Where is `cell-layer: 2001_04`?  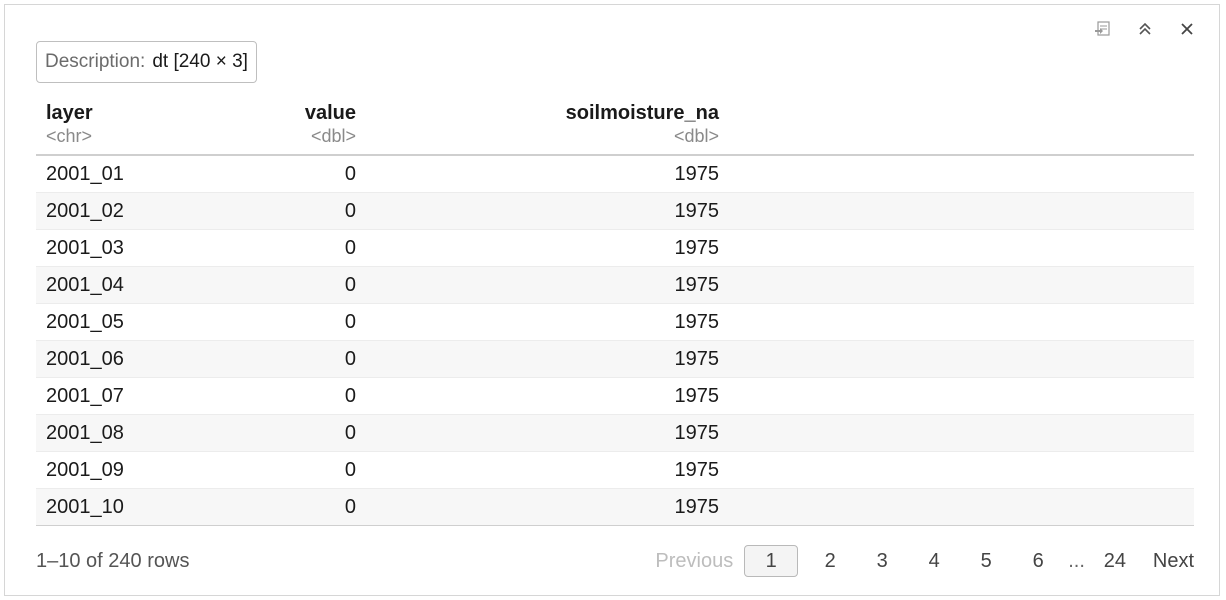 cell-layer: 2001_04 is located at coordinates (116, 285).